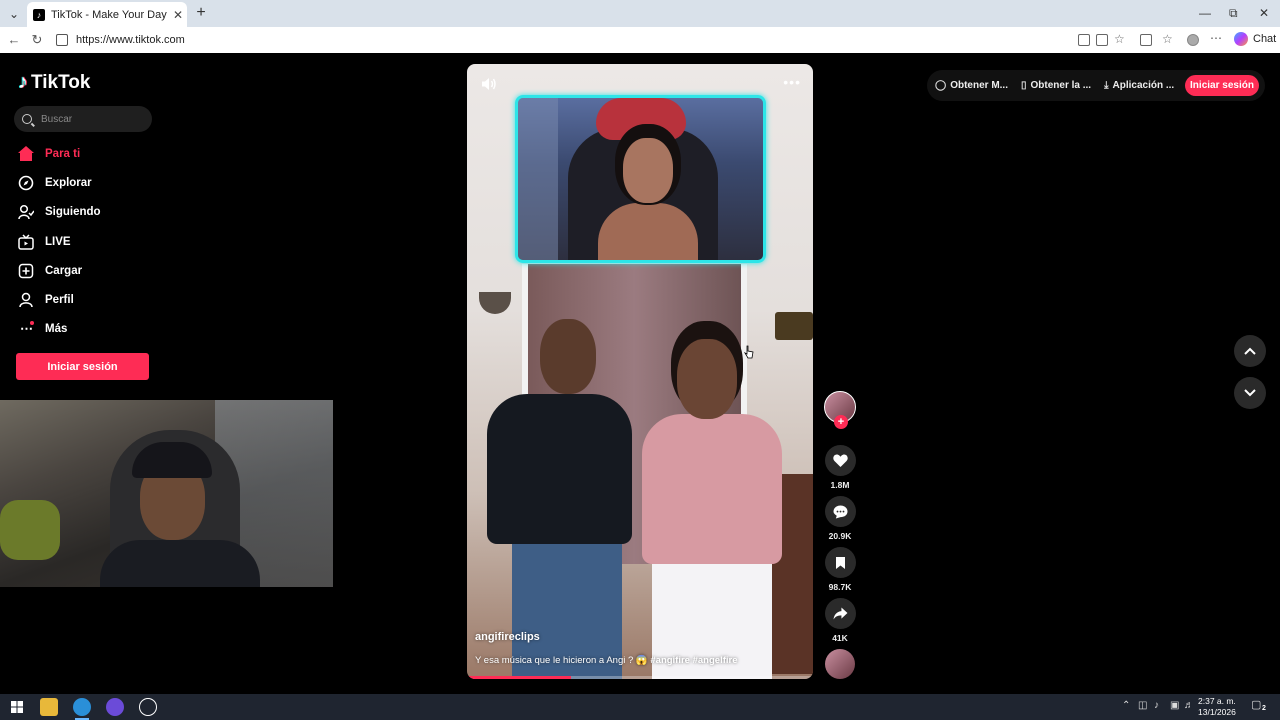  Describe the element at coordinates (640, 707) in the screenshot. I see `windows-taskbar: ⌃ ◫ ♪ ▣ ♬ 2:37 a. m. 13/1/2026 ▢ 2` at that location.